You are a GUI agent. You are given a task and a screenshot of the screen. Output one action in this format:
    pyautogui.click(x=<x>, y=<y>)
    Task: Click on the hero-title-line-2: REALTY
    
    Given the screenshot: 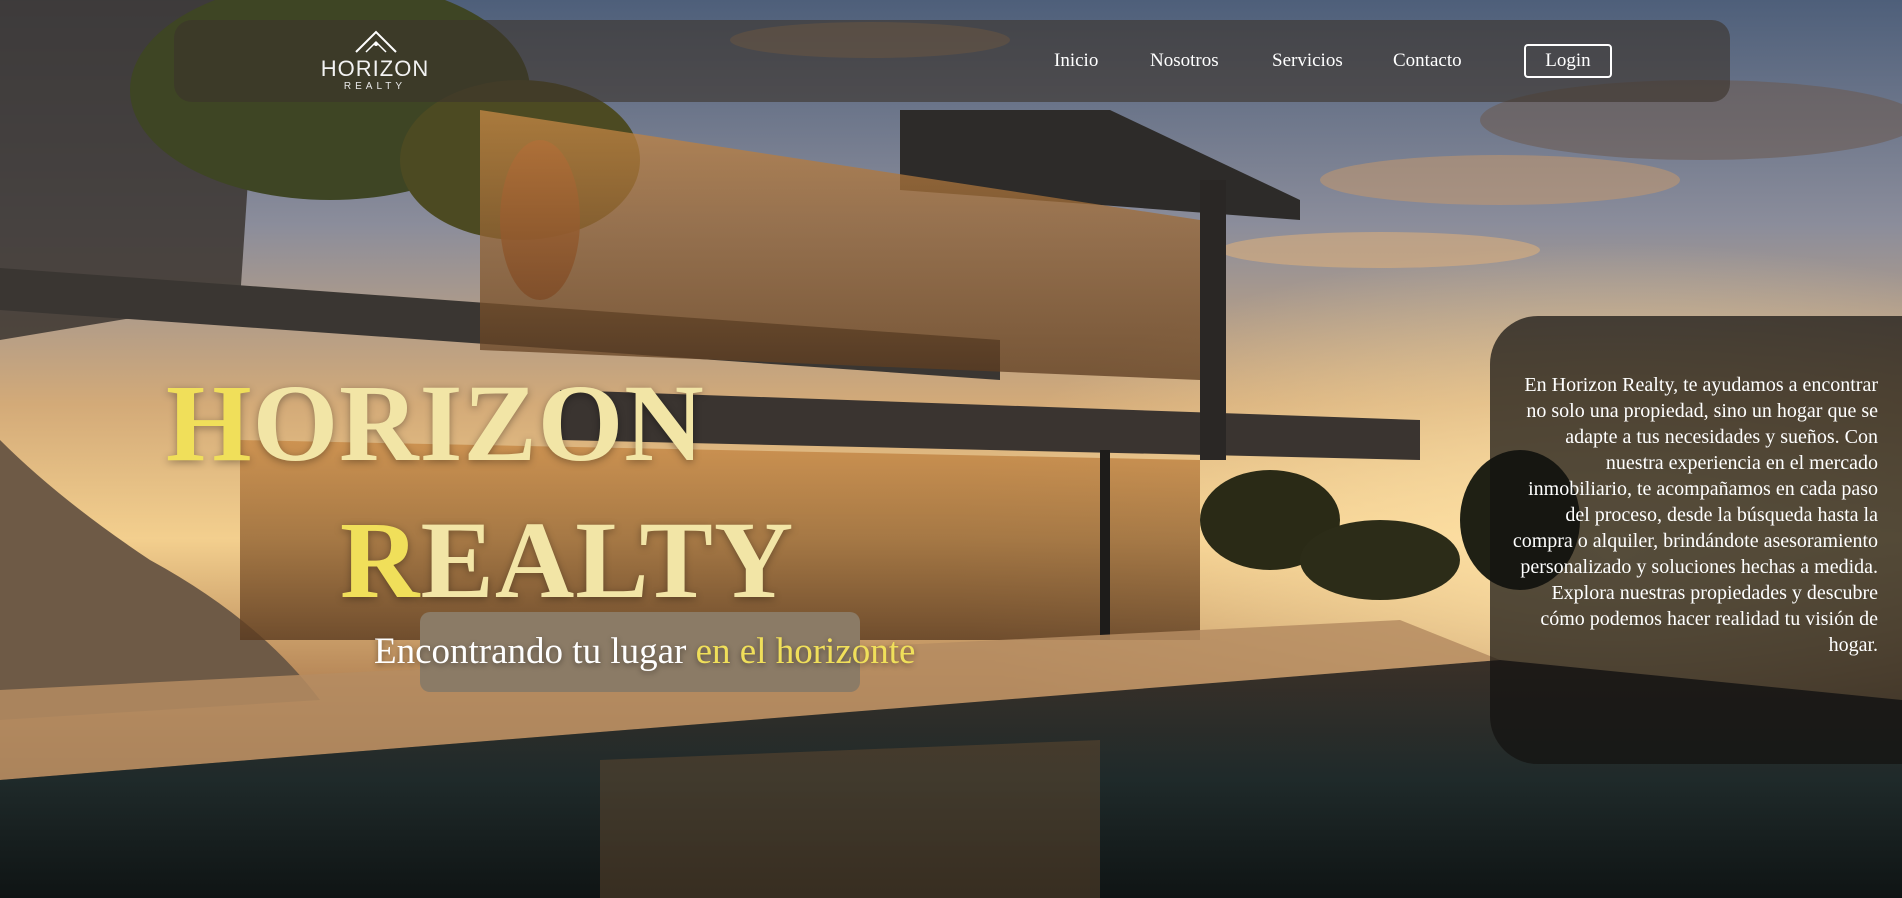 What is the action you would take?
    pyautogui.click(x=567, y=560)
    